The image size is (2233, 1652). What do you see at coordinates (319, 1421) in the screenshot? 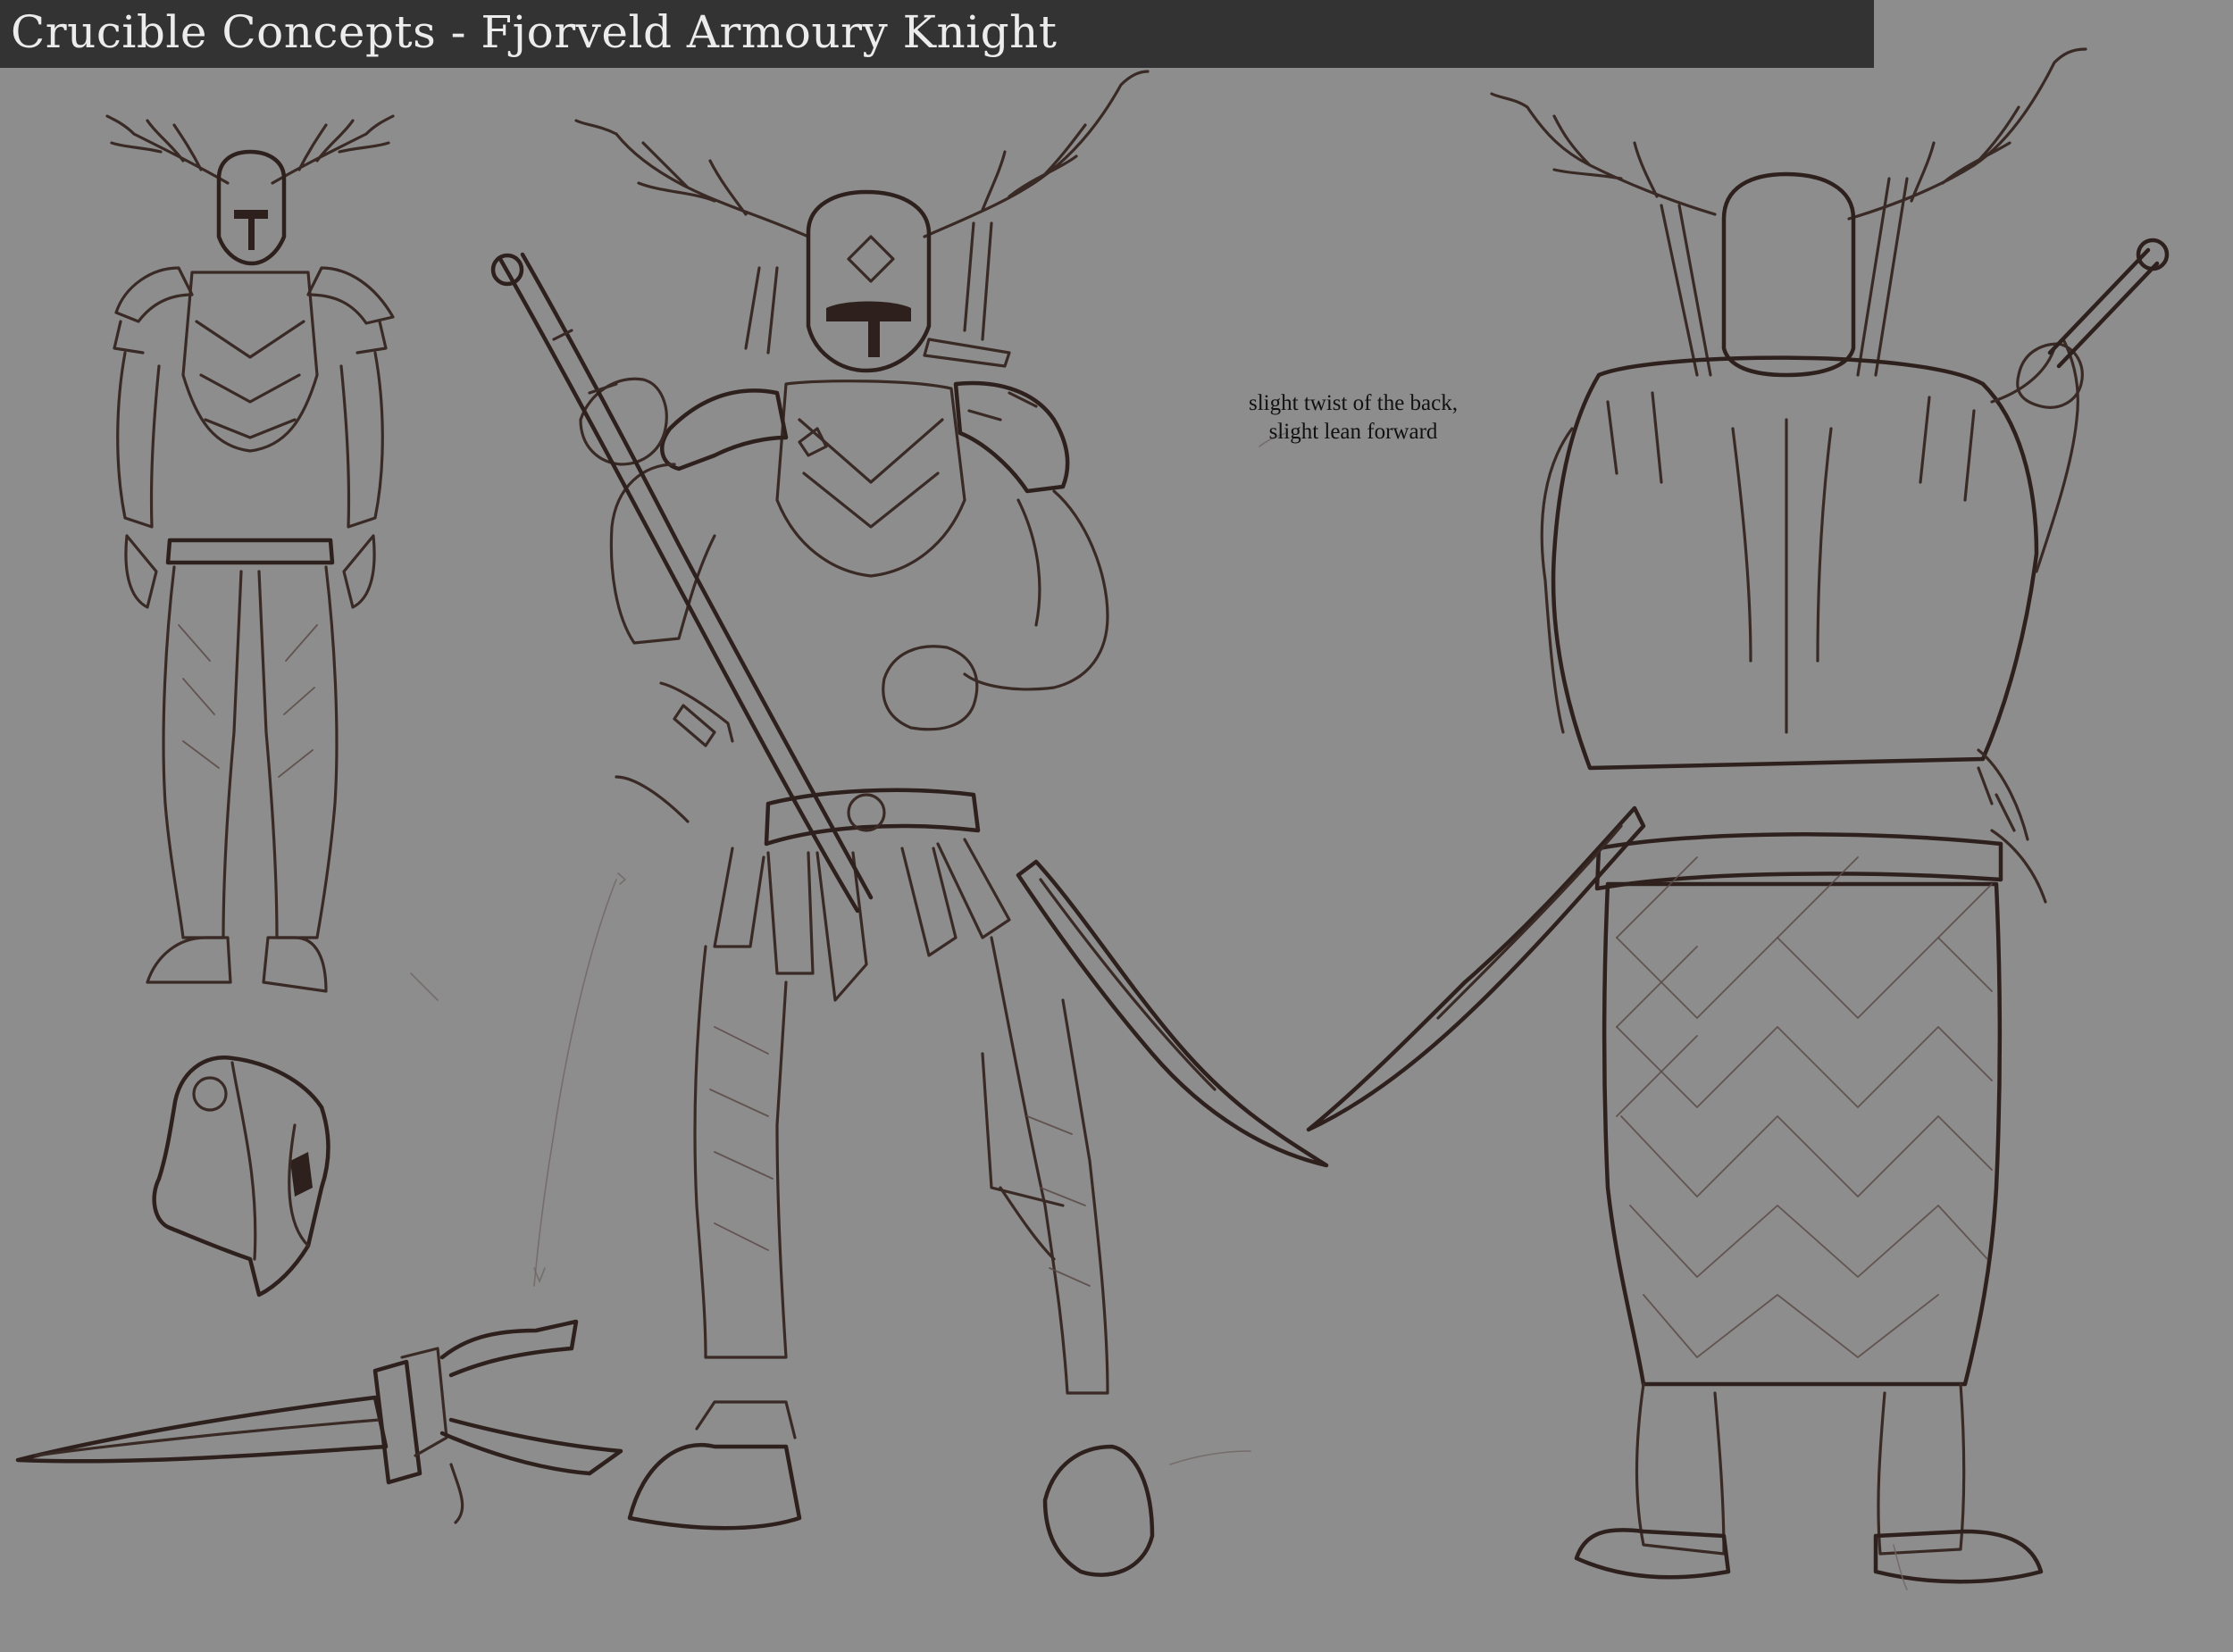
I see `dagger-sketch` at bounding box center [319, 1421].